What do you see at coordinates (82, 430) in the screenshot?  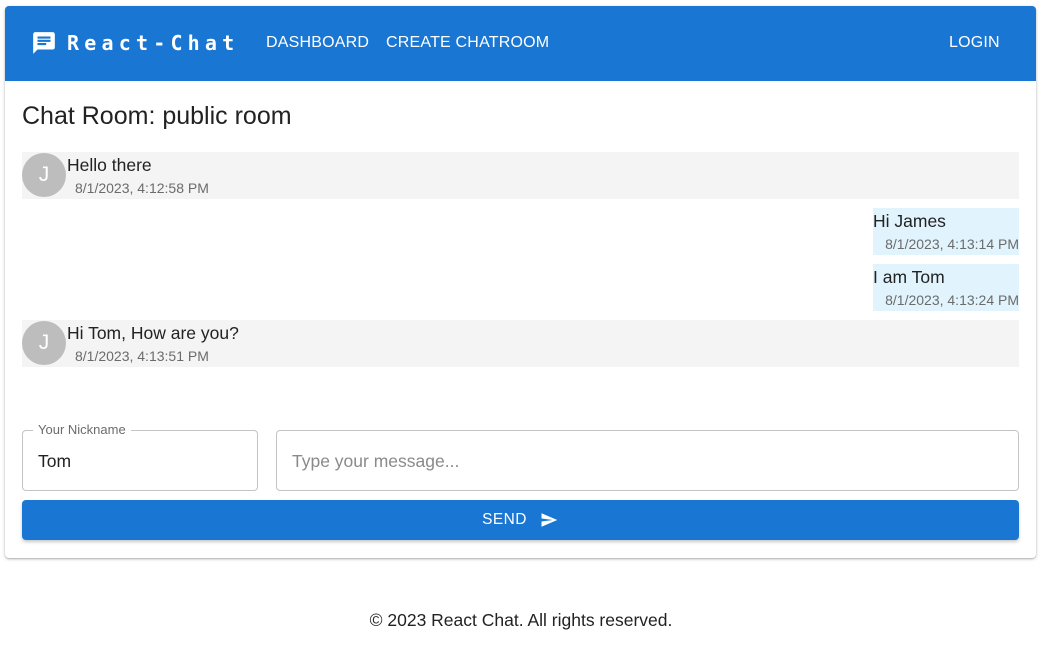 I see `nickname-label: Your Nickname` at bounding box center [82, 430].